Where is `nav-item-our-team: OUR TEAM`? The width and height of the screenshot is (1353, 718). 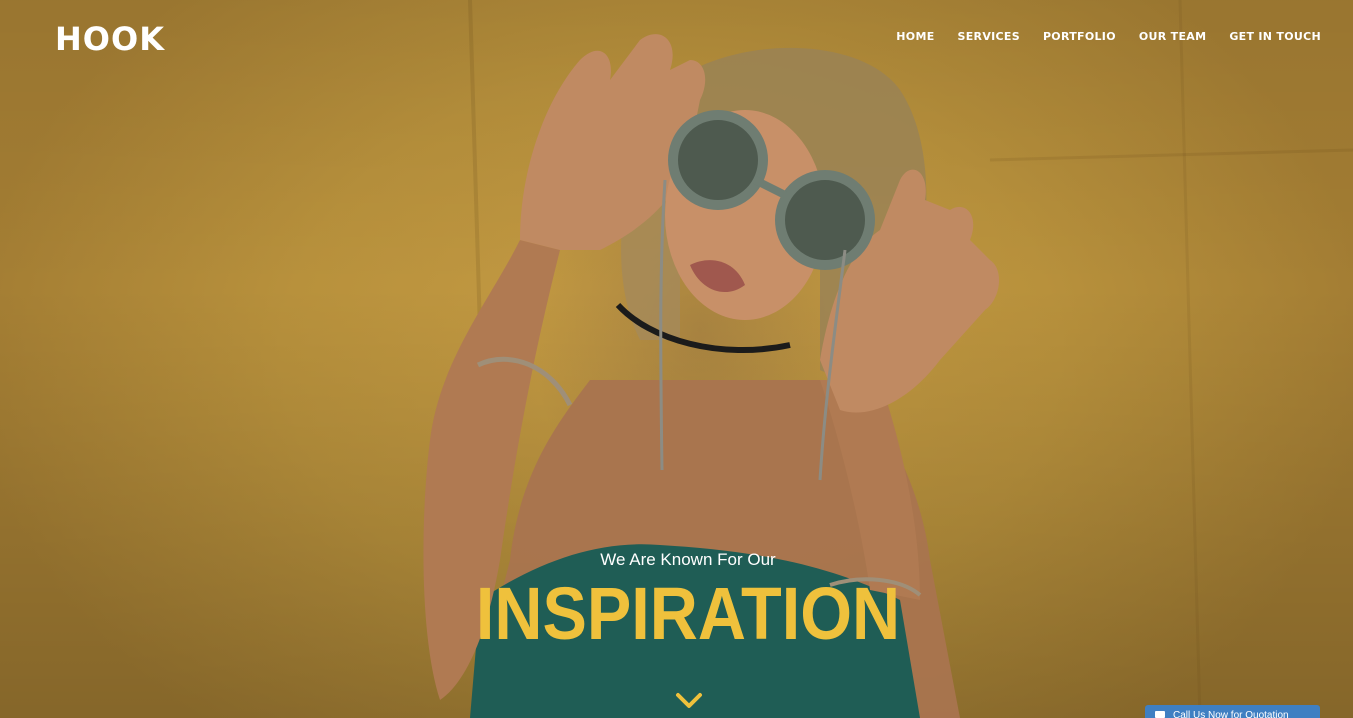 nav-item-our-team: OUR TEAM is located at coordinates (1172, 36).